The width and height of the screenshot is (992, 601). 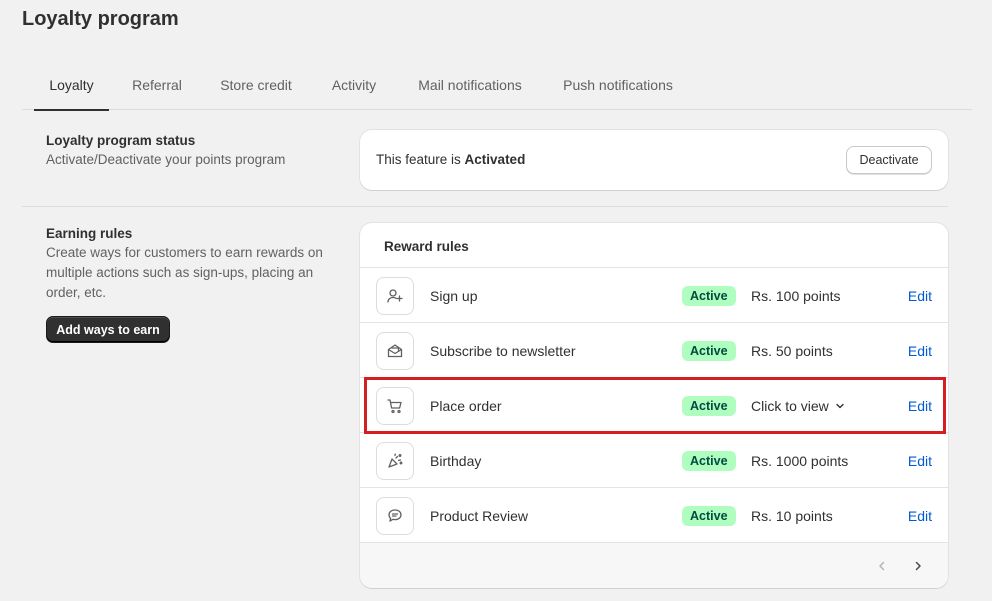 I want to click on reward-rules-title: Reward rules, so click(x=426, y=246).